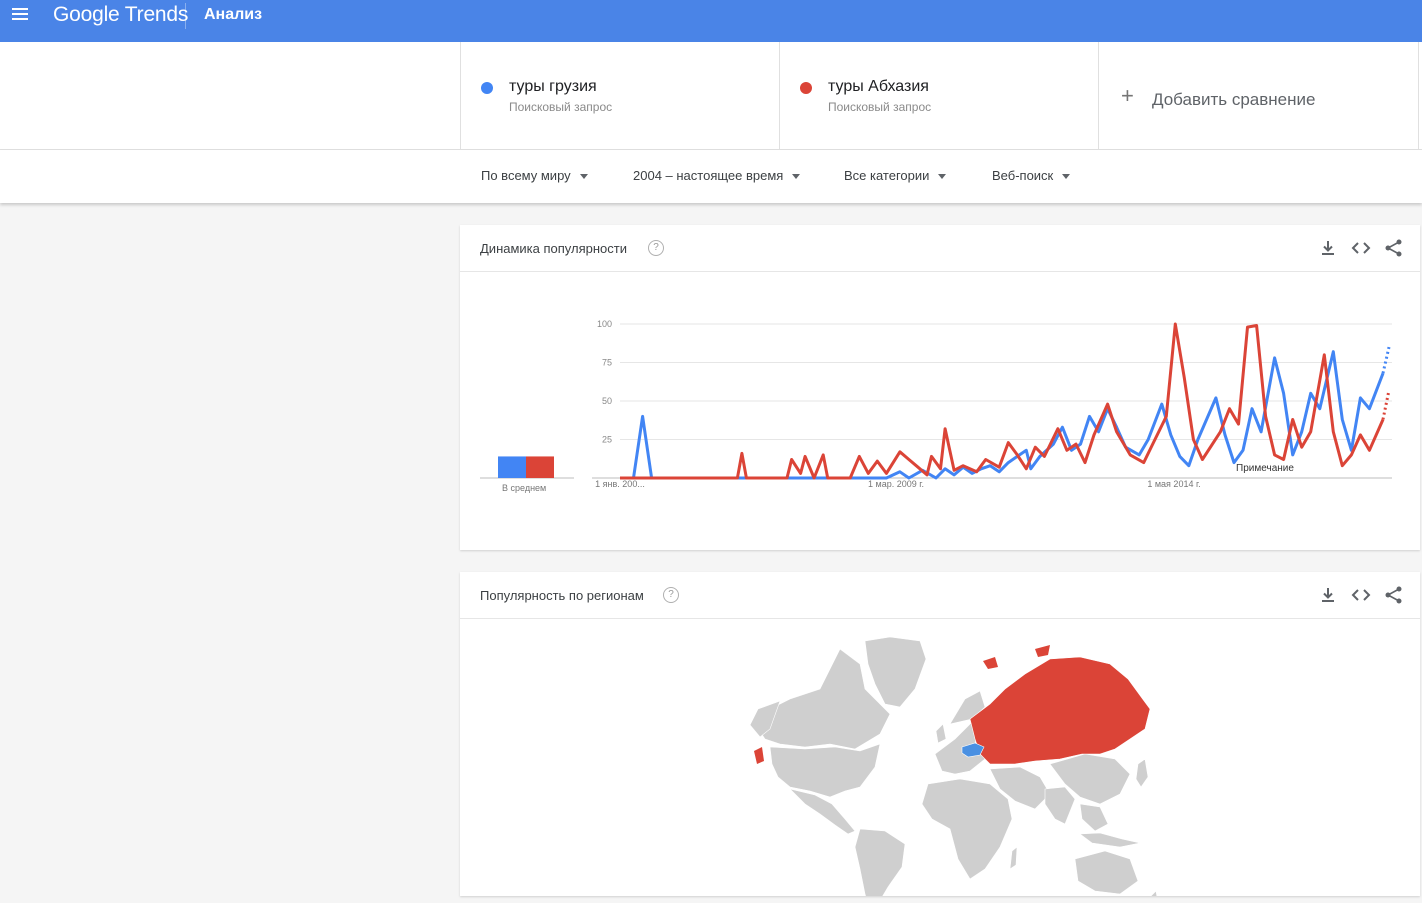 The height and width of the screenshot is (903, 1422). I want to click on region-filter-label: По всему миру, so click(526, 175).